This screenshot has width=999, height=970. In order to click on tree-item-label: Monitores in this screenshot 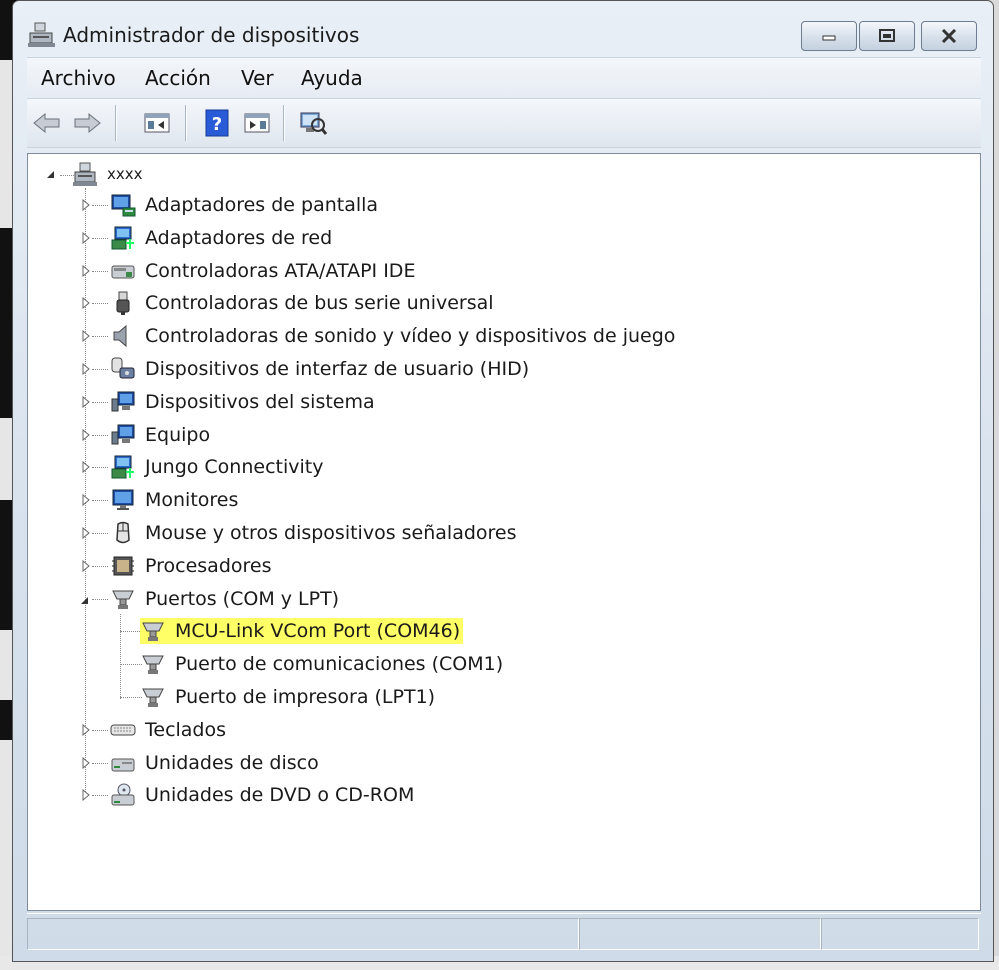, I will do `click(192, 500)`.